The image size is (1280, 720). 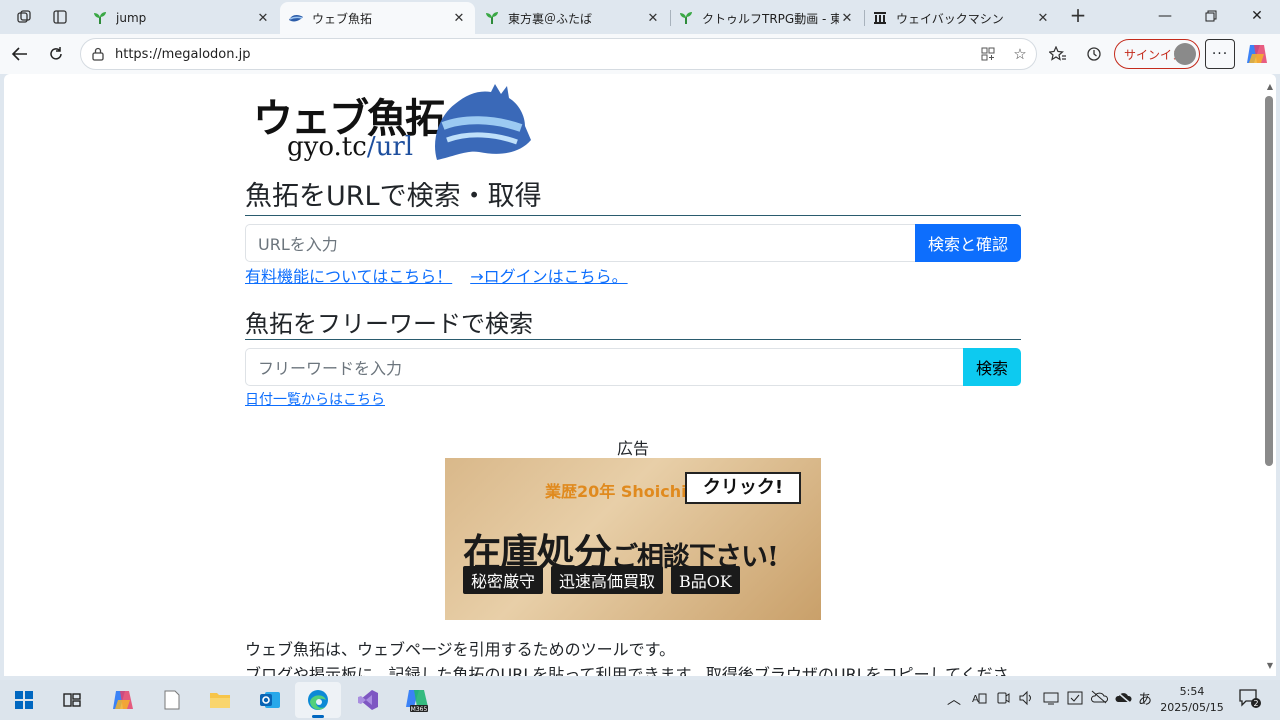 I want to click on archive-icon, so click(x=880, y=18).